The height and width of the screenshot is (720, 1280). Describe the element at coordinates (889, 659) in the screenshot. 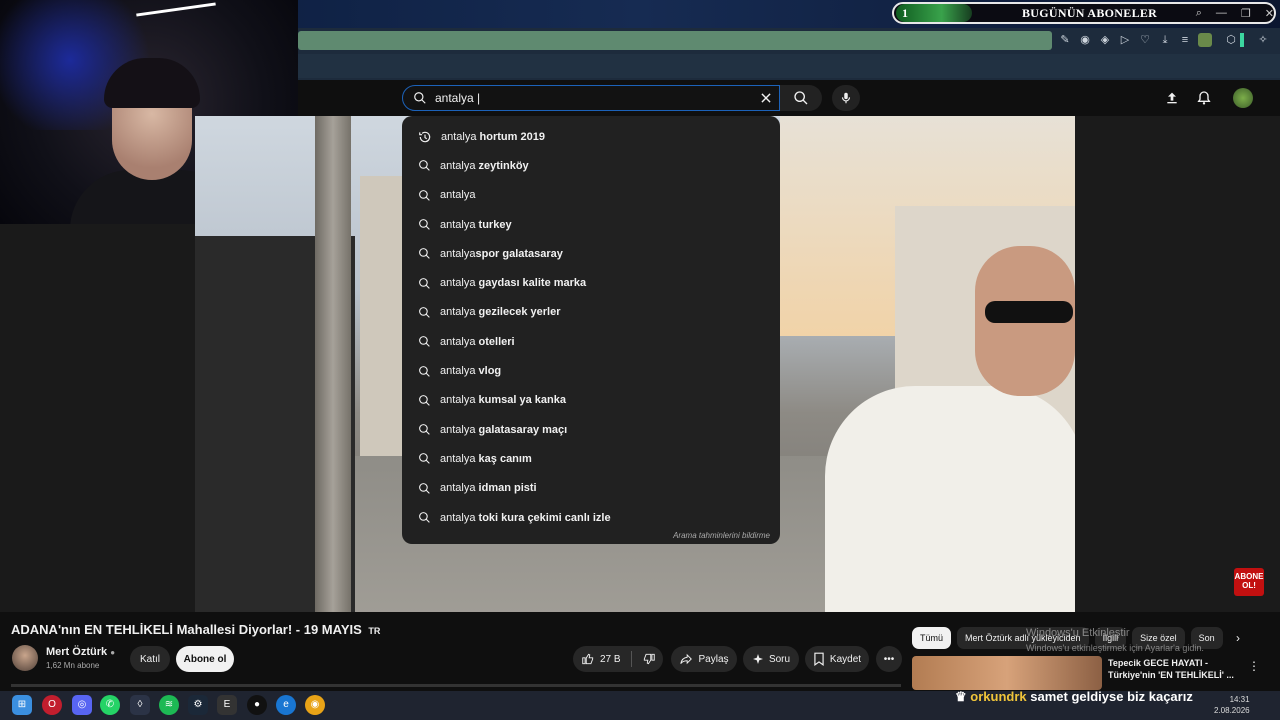

I see `more-actions-button: •••` at that location.